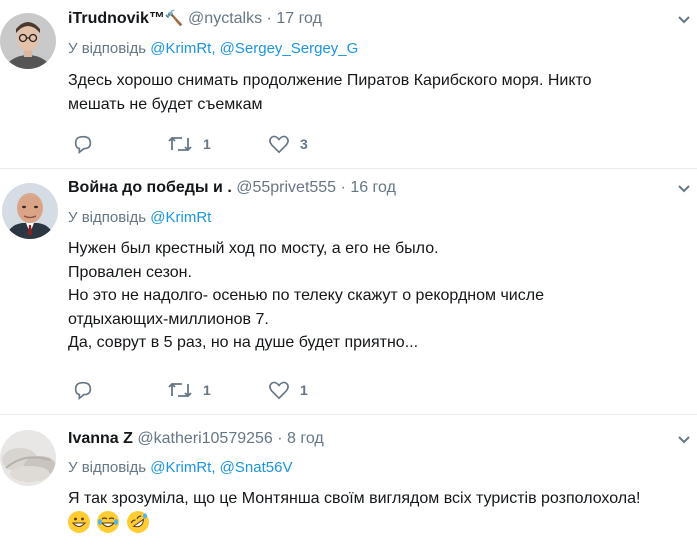 The image size is (697, 545). I want to click on text-line: Провален сезон., so click(130, 272).